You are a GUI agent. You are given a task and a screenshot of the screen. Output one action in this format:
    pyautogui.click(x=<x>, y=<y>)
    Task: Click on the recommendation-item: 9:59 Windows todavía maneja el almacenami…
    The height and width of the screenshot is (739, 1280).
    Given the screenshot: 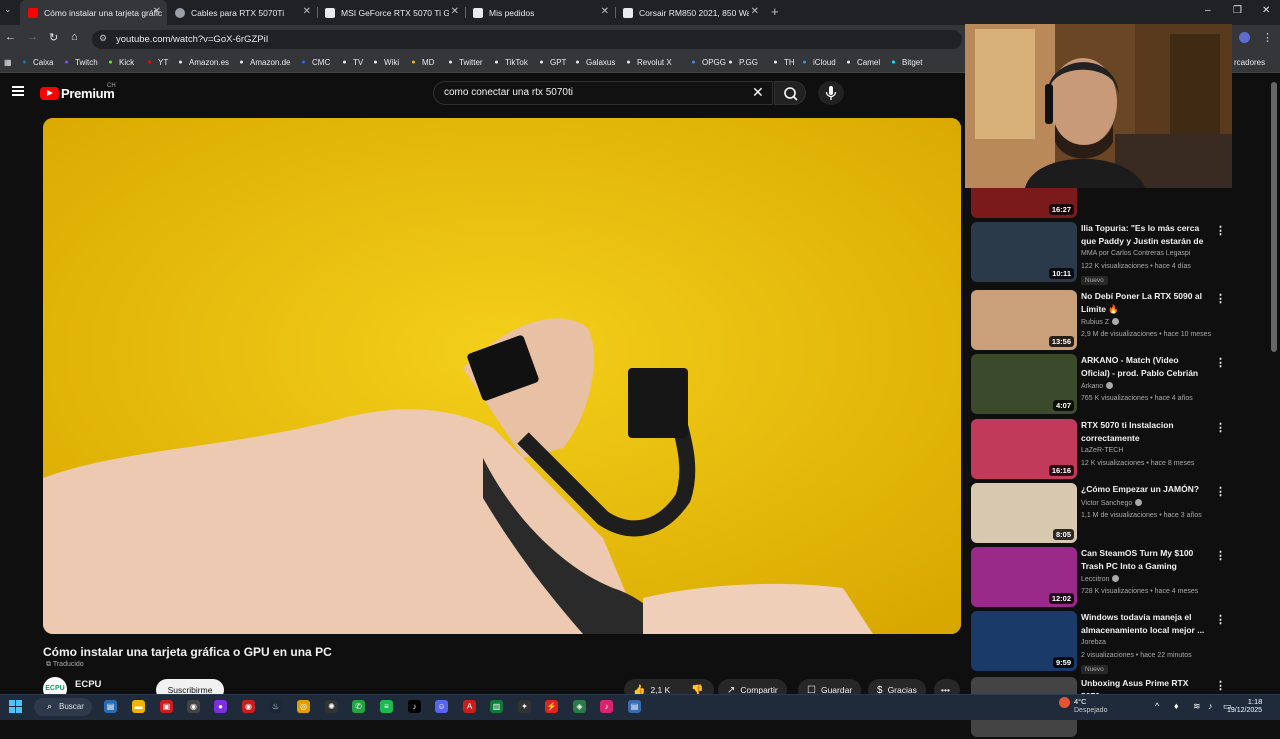 What is the action you would take?
    pyautogui.click(x=1101, y=642)
    